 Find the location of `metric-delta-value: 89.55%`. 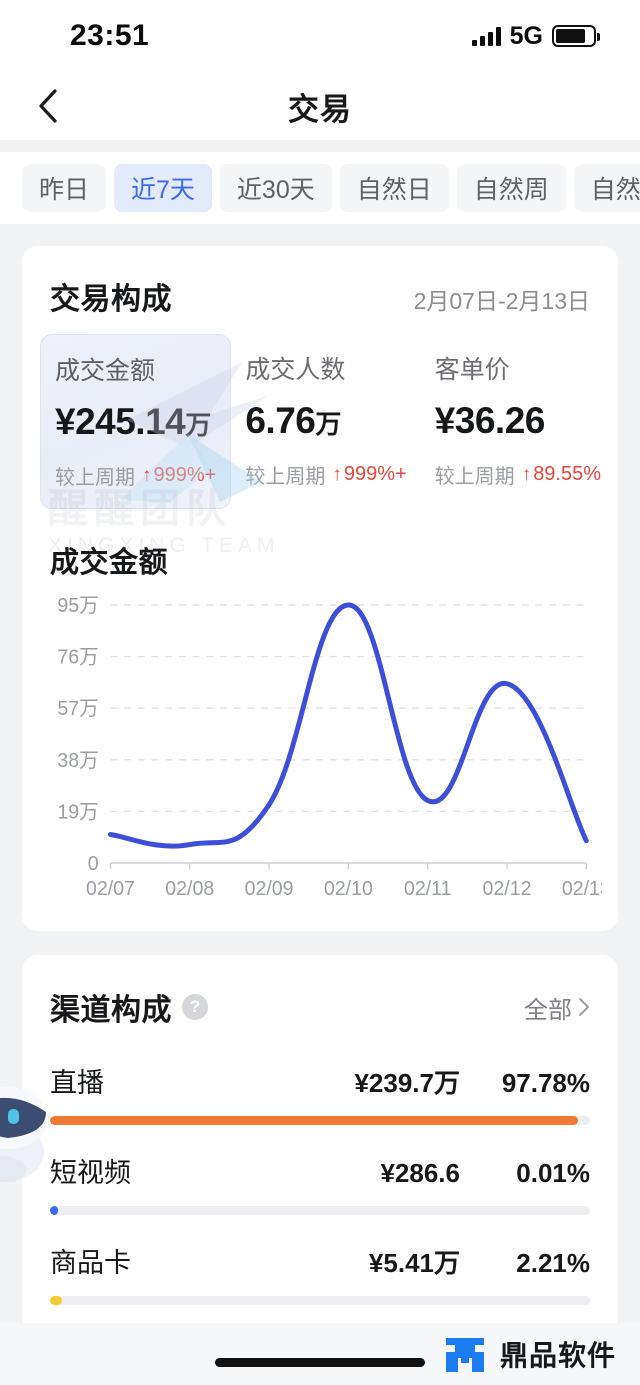

metric-delta-value: 89.55% is located at coordinates (567, 474).